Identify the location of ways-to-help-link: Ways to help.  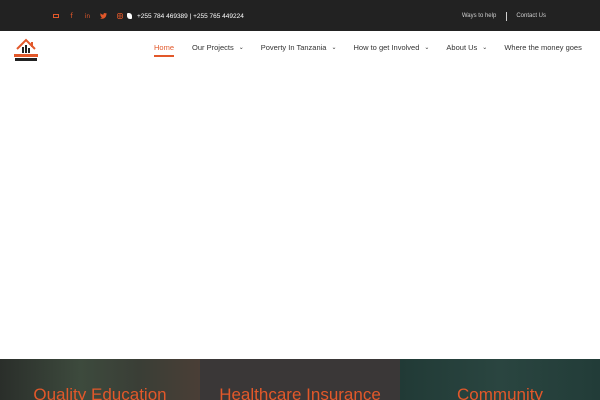
(479, 16).